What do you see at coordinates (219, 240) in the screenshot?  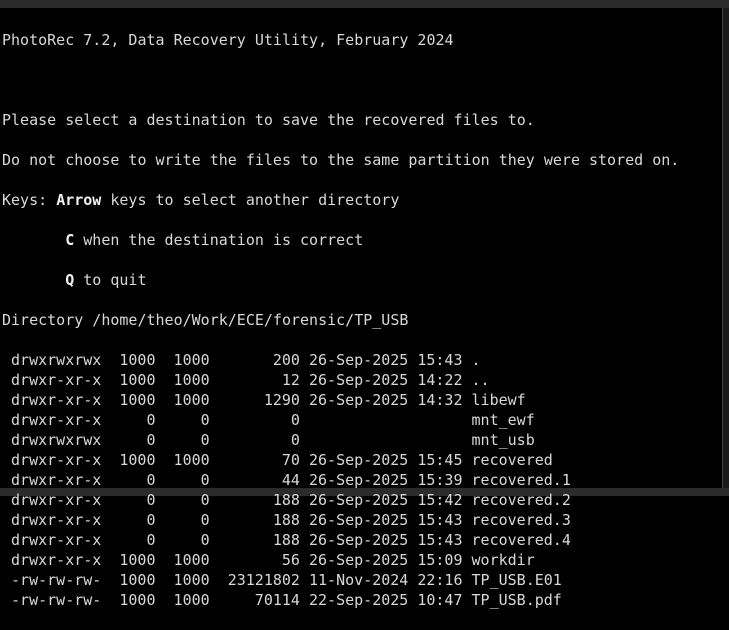 I see `c-key-help: when the destination is correct` at bounding box center [219, 240].